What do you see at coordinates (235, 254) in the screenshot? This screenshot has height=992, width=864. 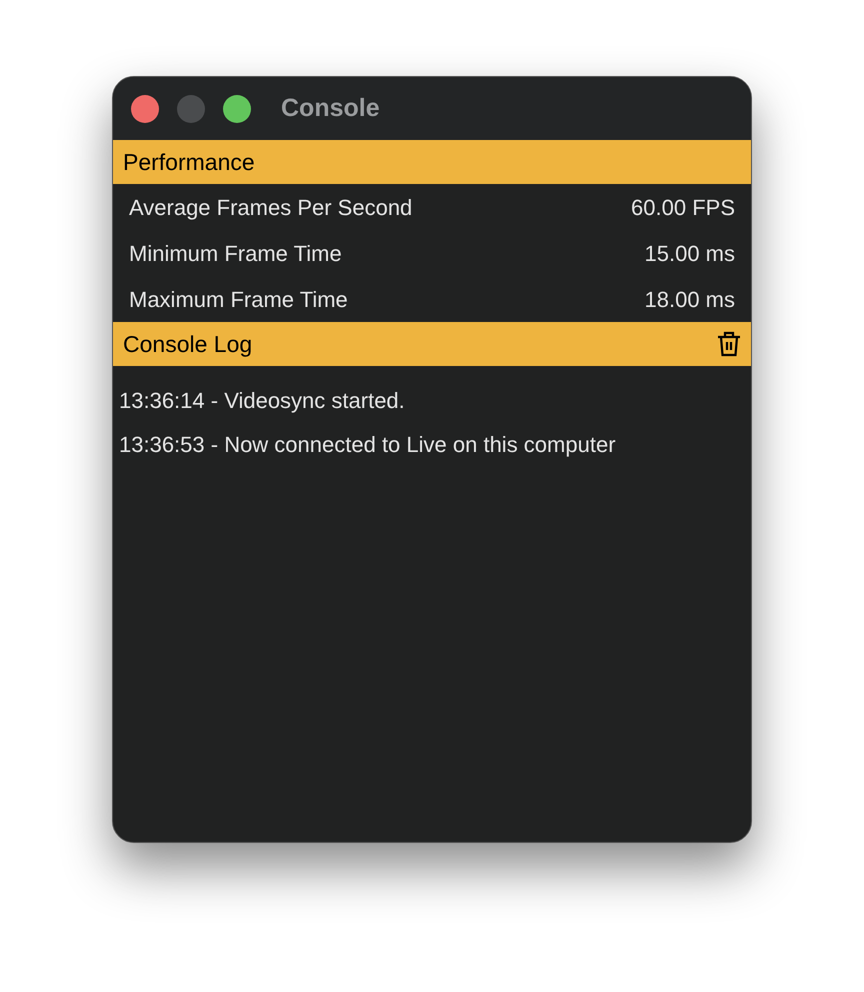 I see `metric-label: Minimum Frame Time` at bounding box center [235, 254].